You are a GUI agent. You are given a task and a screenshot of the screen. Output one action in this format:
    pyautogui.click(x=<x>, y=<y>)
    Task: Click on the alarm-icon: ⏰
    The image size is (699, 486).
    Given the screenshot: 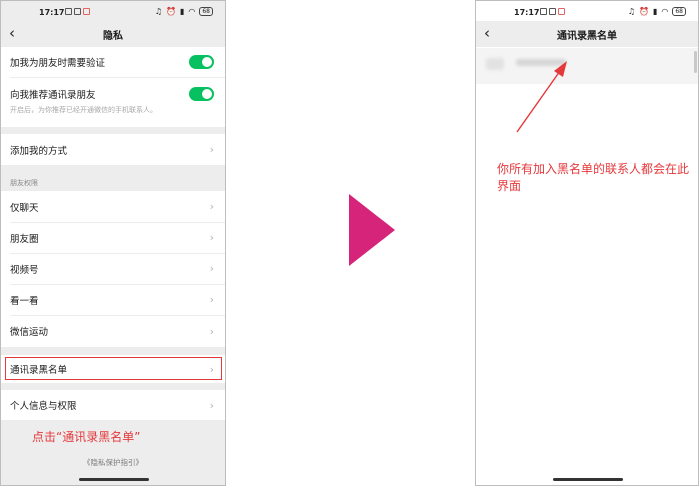 What is the action you would take?
    pyautogui.click(x=171, y=11)
    